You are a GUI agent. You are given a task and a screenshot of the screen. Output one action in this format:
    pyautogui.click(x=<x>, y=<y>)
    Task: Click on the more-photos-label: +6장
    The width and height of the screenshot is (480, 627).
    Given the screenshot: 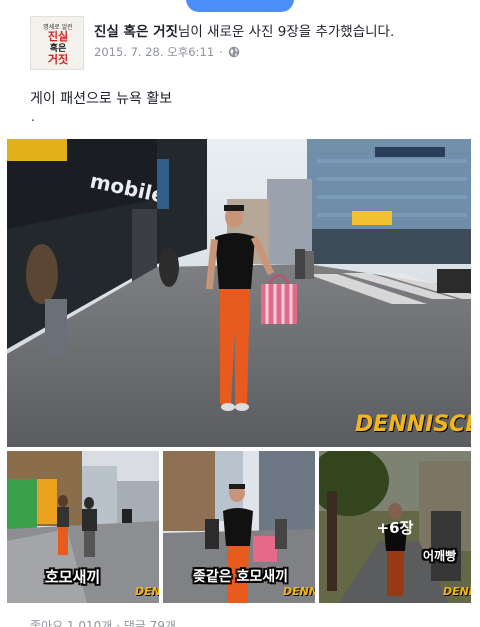 What is the action you would take?
    pyautogui.click(x=395, y=527)
    